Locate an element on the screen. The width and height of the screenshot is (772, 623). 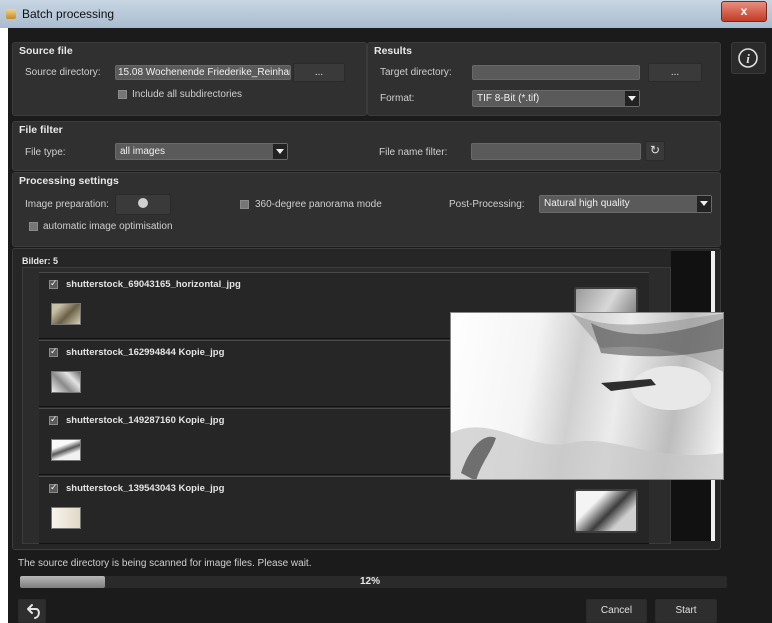
file-name-filter-label: File name filter: is located at coordinates (413, 152).